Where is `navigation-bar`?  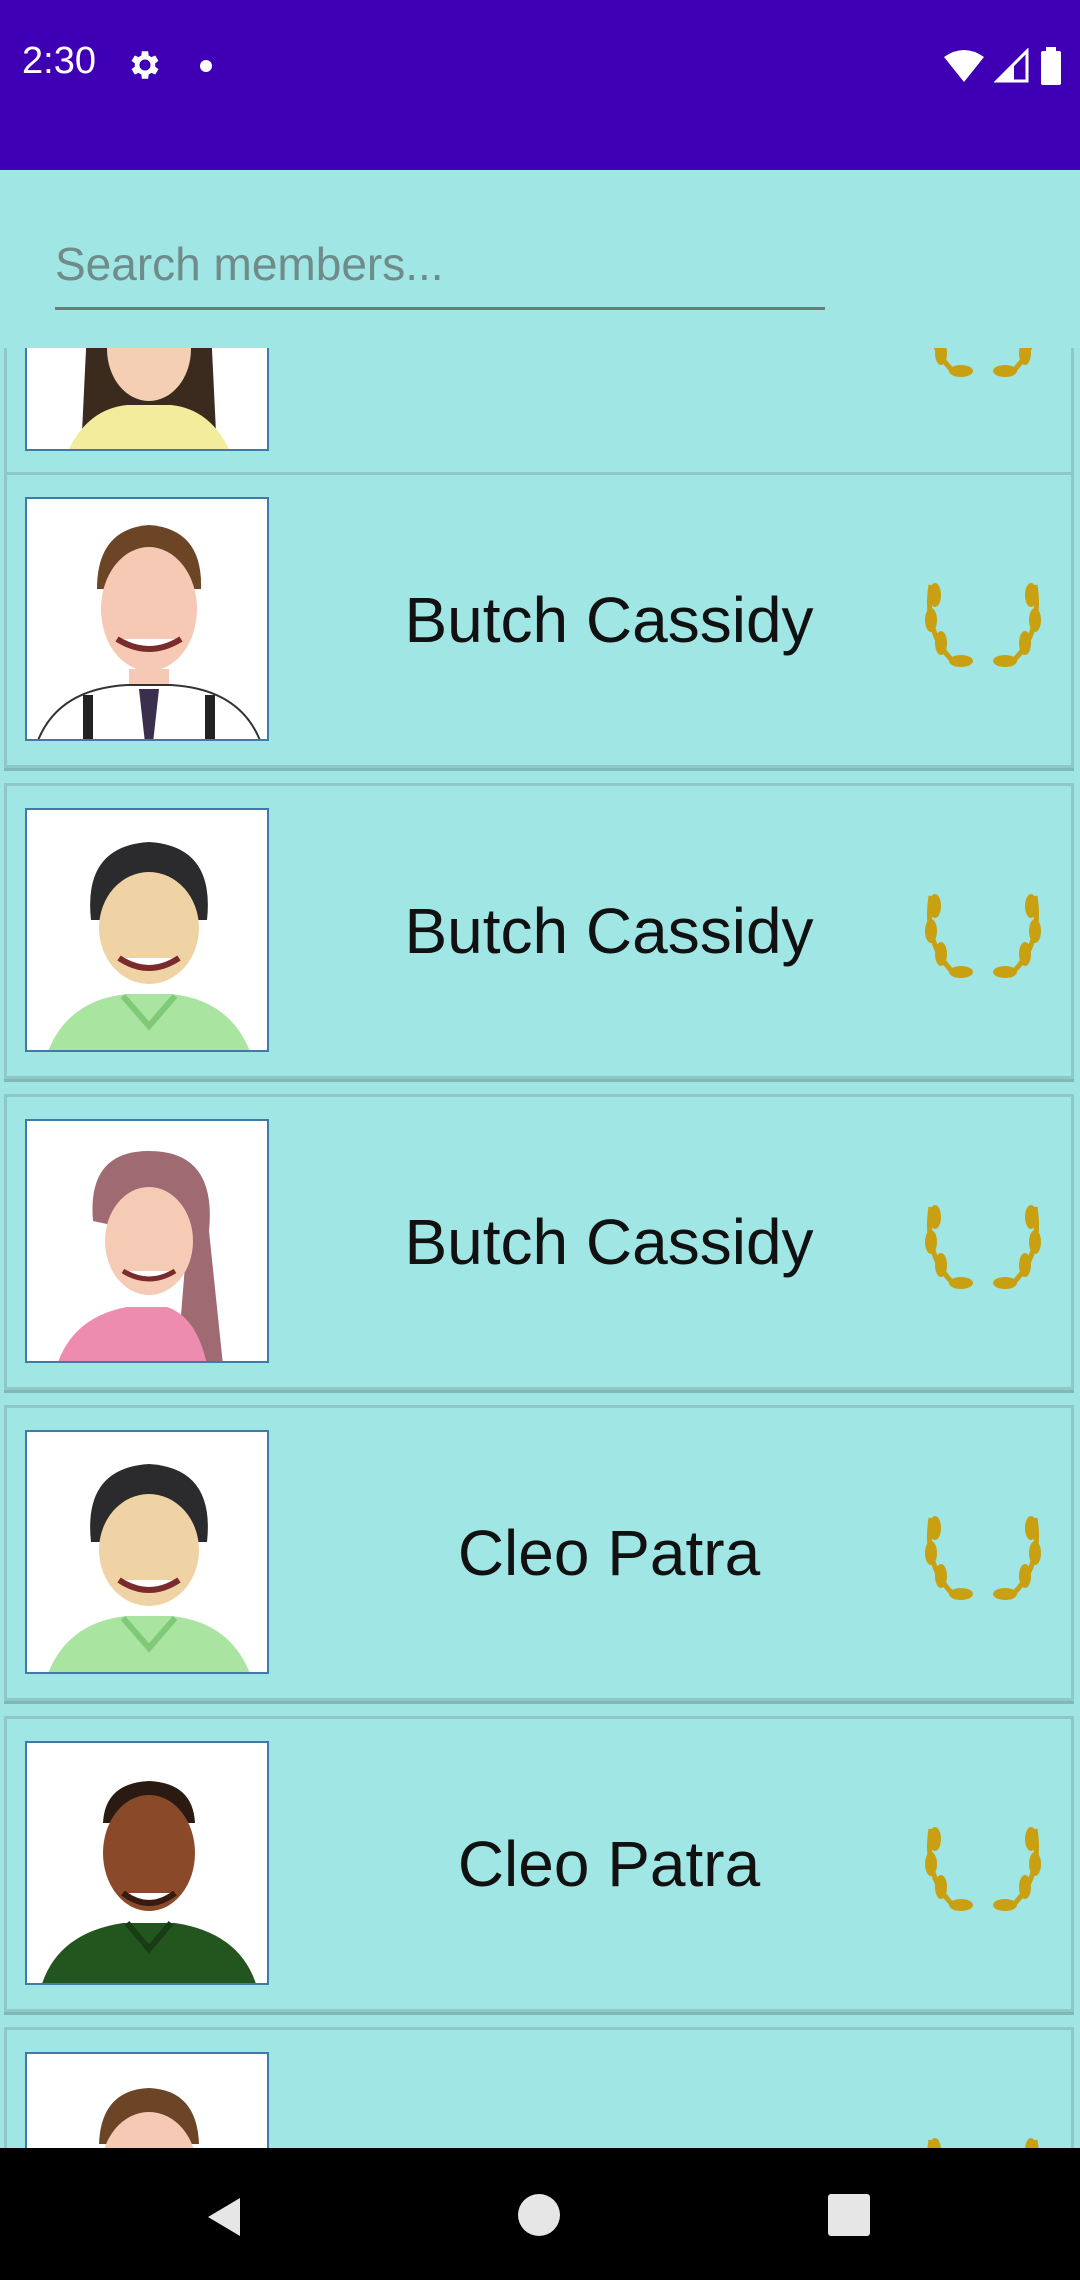 navigation-bar is located at coordinates (540, 2214).